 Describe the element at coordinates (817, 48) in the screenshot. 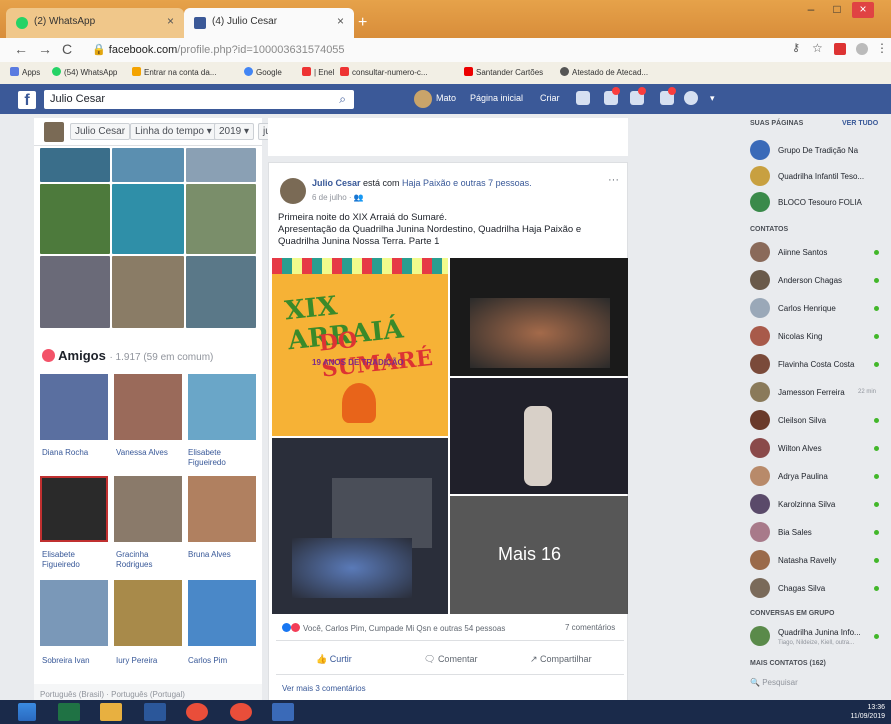

I see `star-icon: ☆` at that location.